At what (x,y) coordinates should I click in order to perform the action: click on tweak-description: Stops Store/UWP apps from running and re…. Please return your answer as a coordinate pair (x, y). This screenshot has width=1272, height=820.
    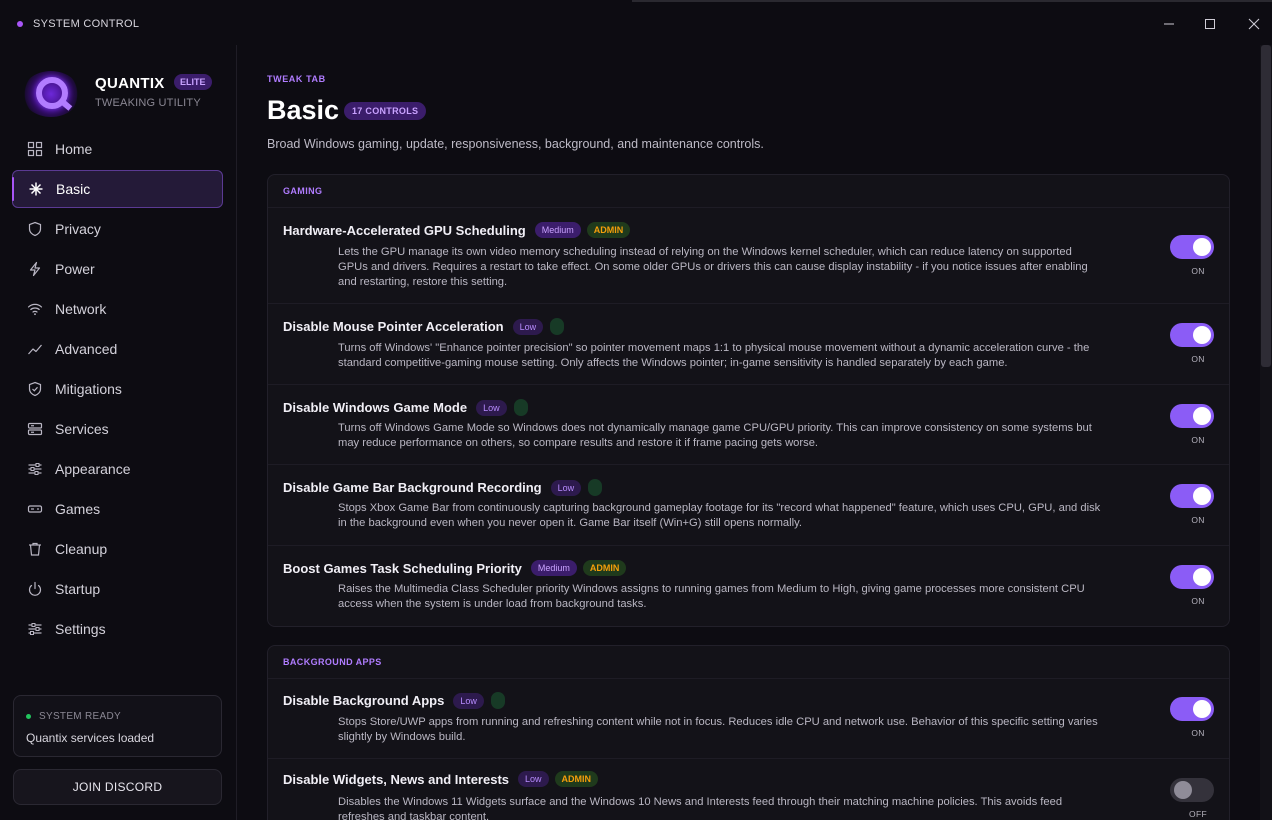
    Looking at the image, I should click on (718, 729).